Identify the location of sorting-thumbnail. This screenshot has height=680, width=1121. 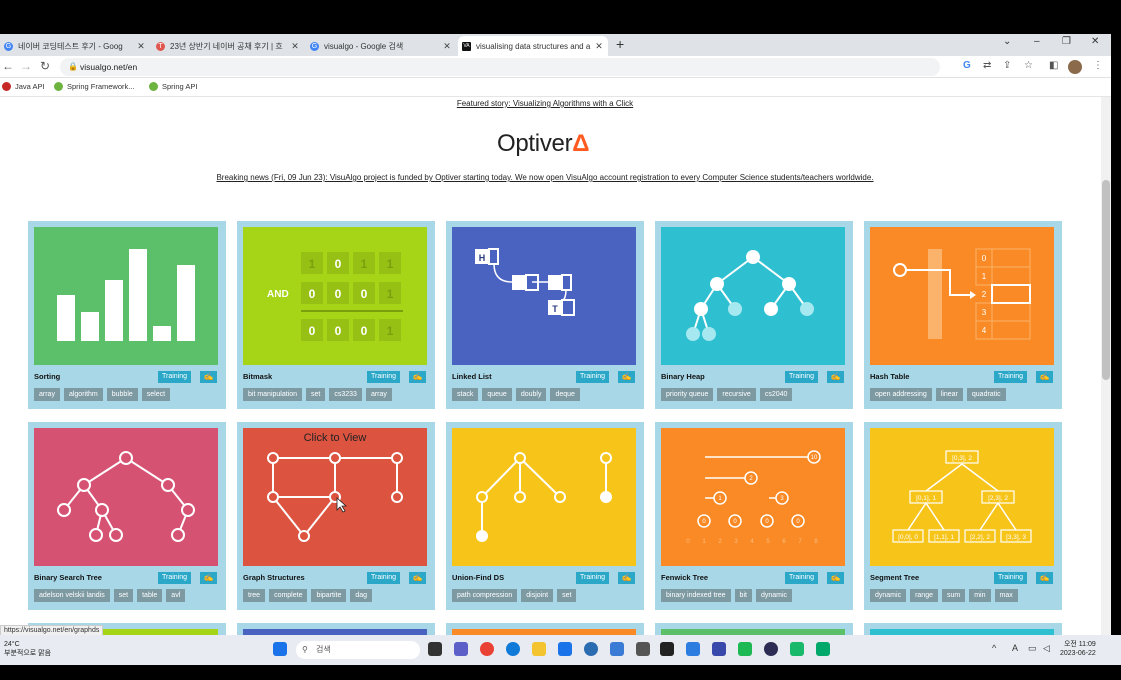
(126, 296).